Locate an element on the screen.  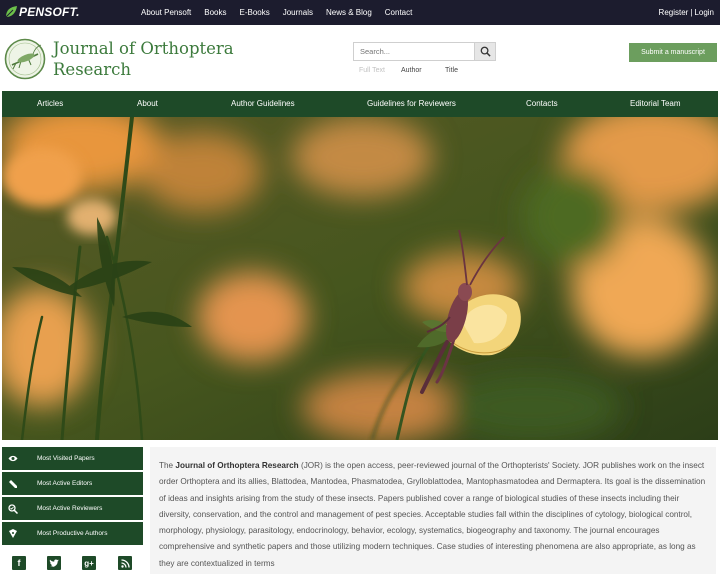
scope-full-text: Full Text is located at coordinates (372, 70).